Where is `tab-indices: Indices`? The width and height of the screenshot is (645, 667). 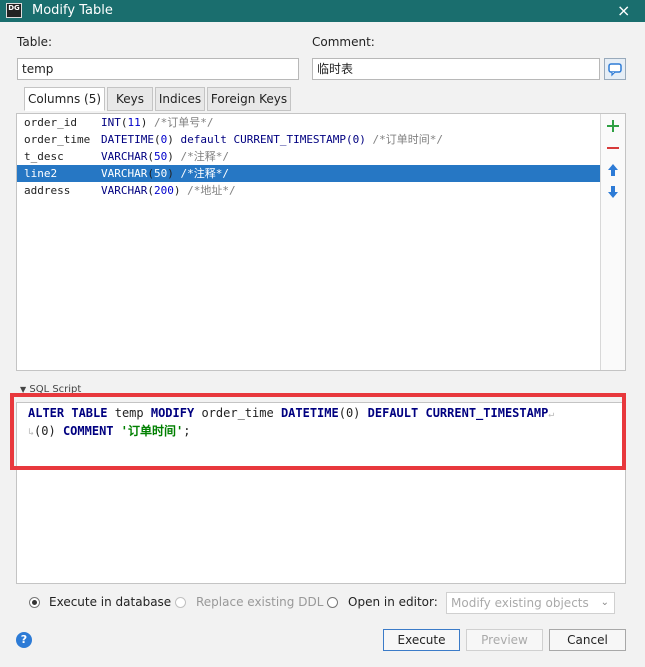
tab-indices: Indices is located at coordinates (180, 99).